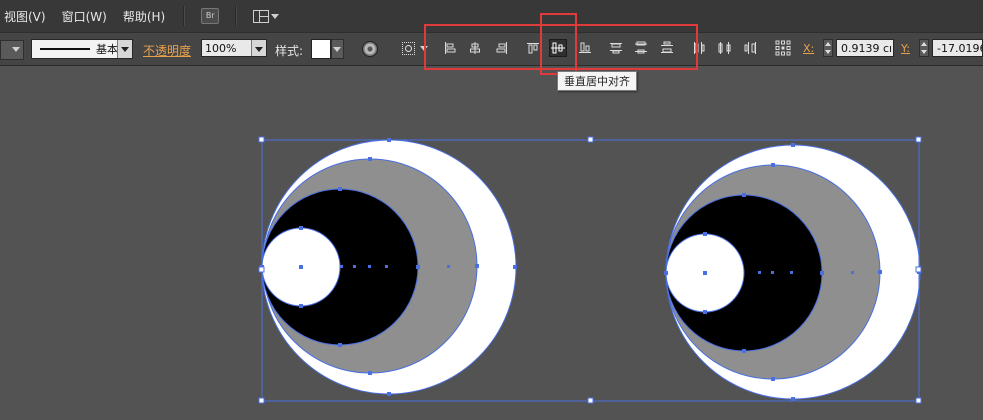 The height and width of the screenshot is (420, 983). I want to click on opacity-arrow, so click(258, 48).